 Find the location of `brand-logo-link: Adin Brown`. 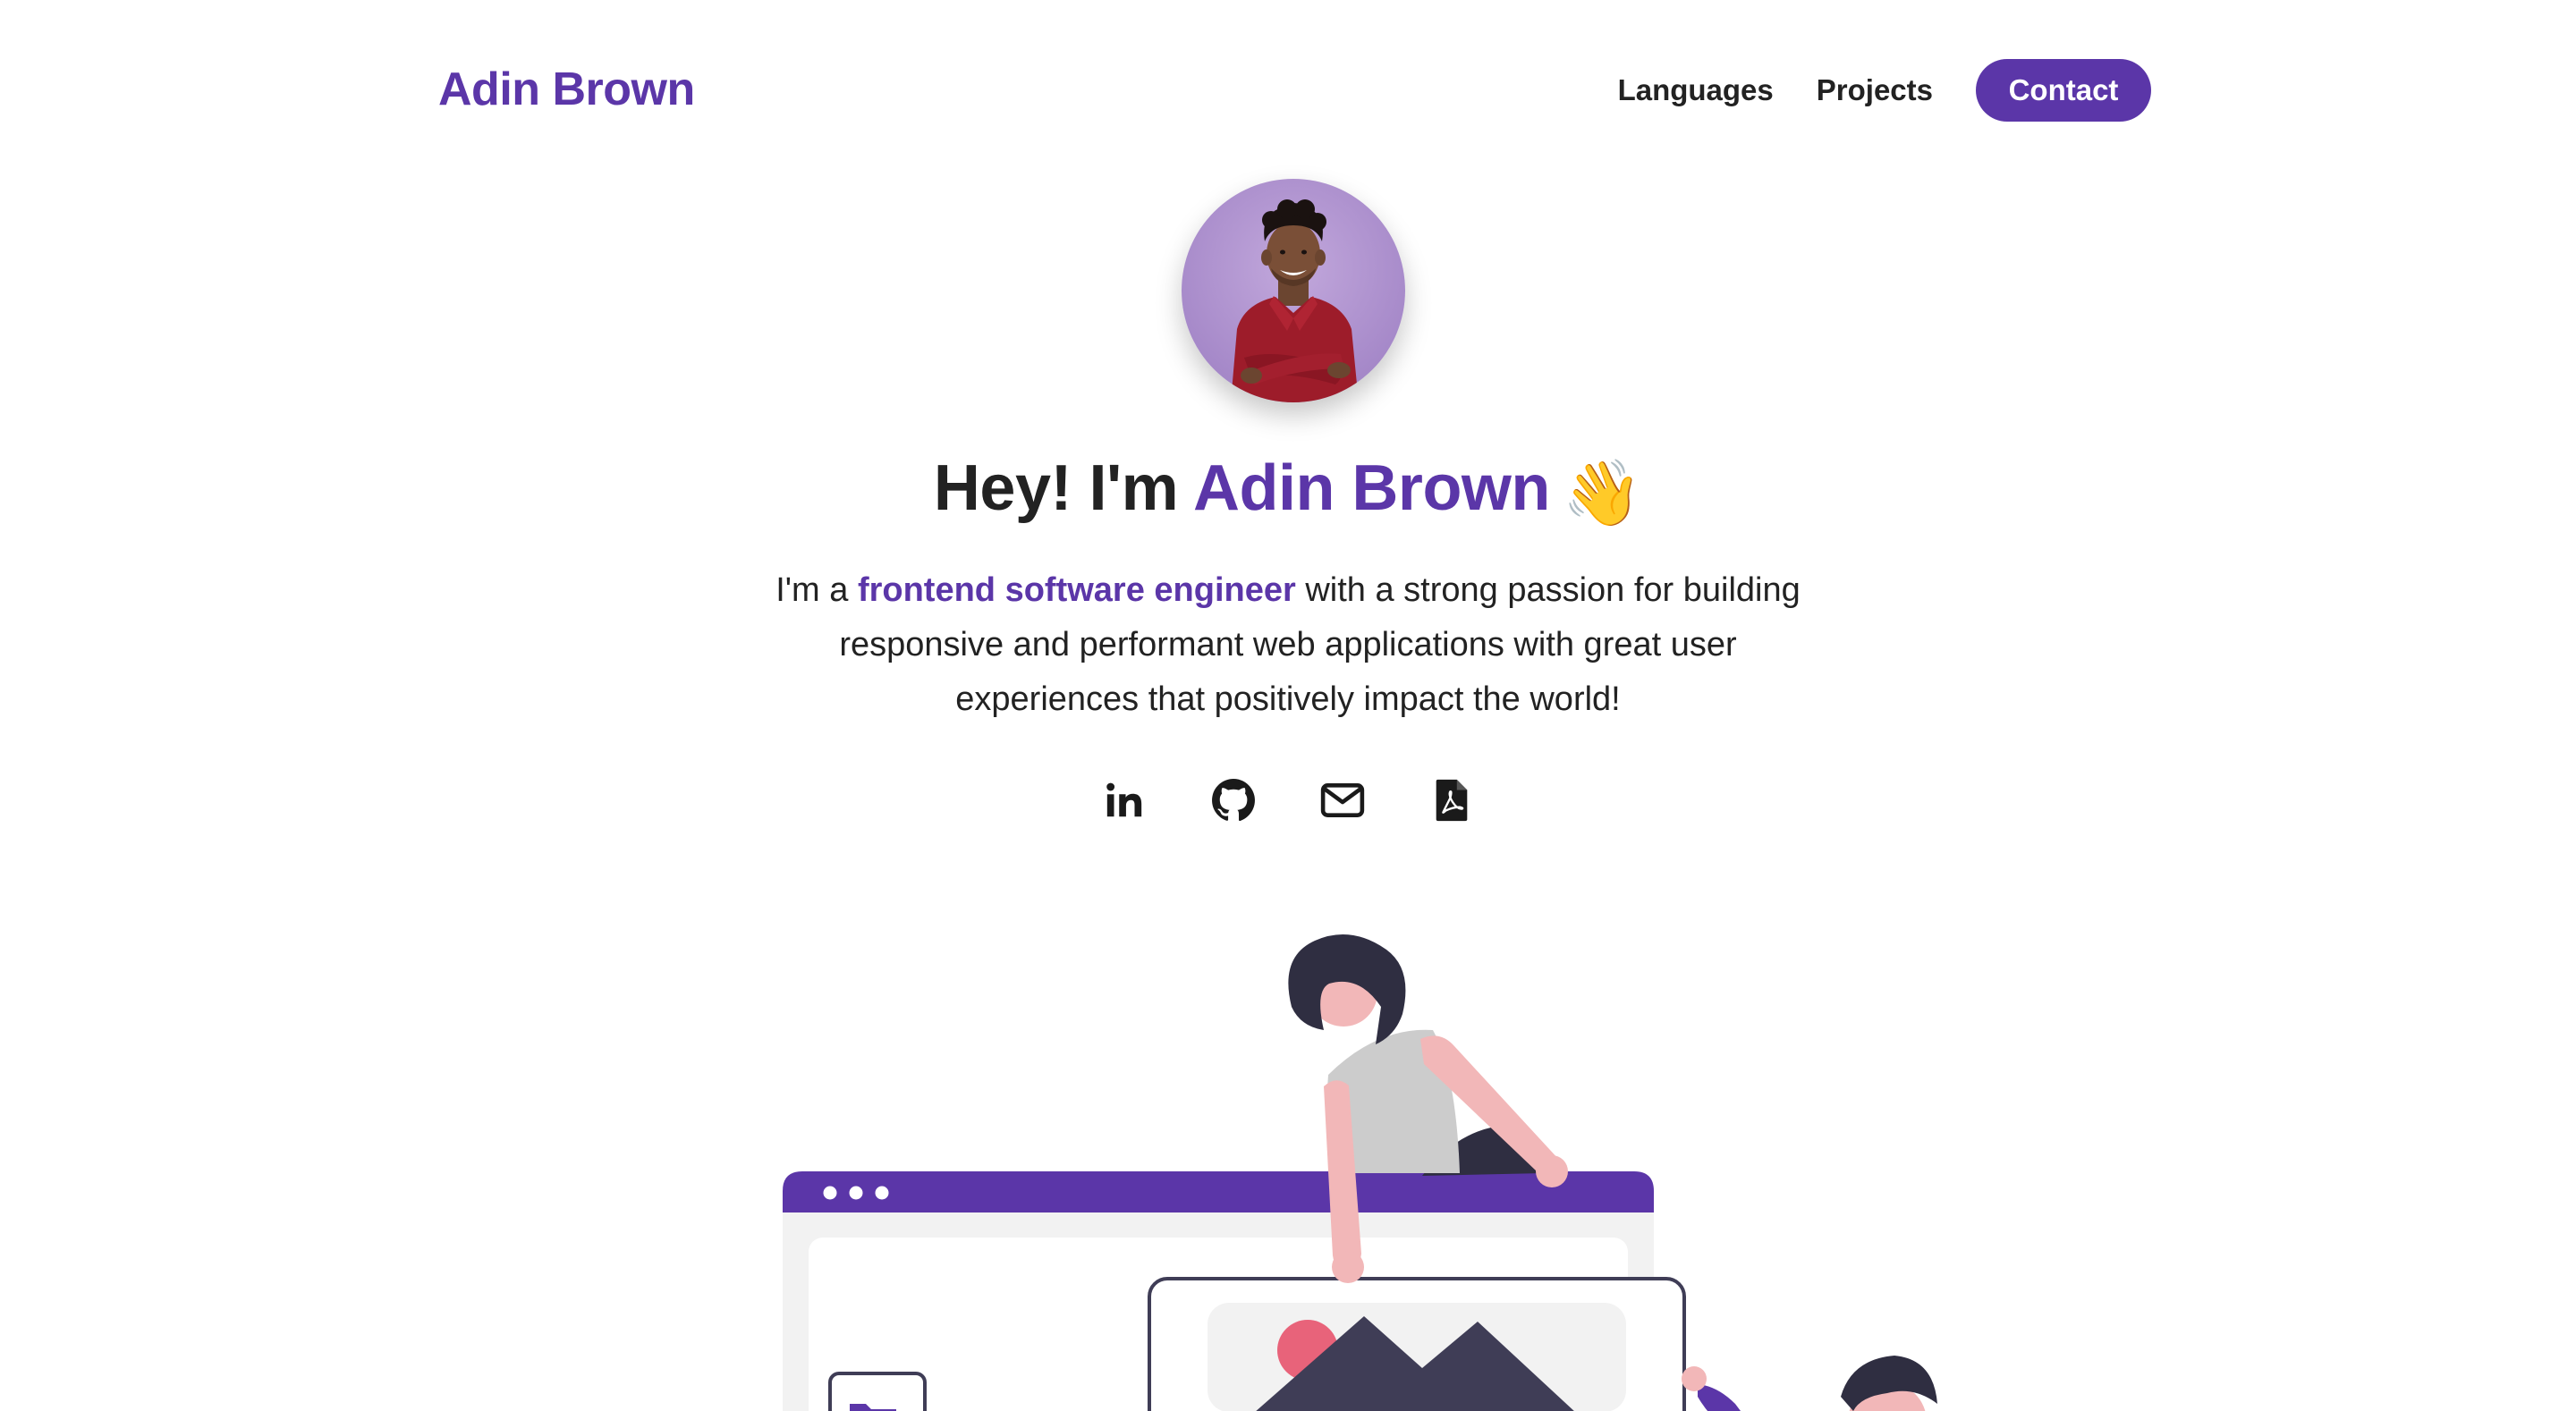

brand-logo-link: Adin Brown is located at coordinates (566, 90).